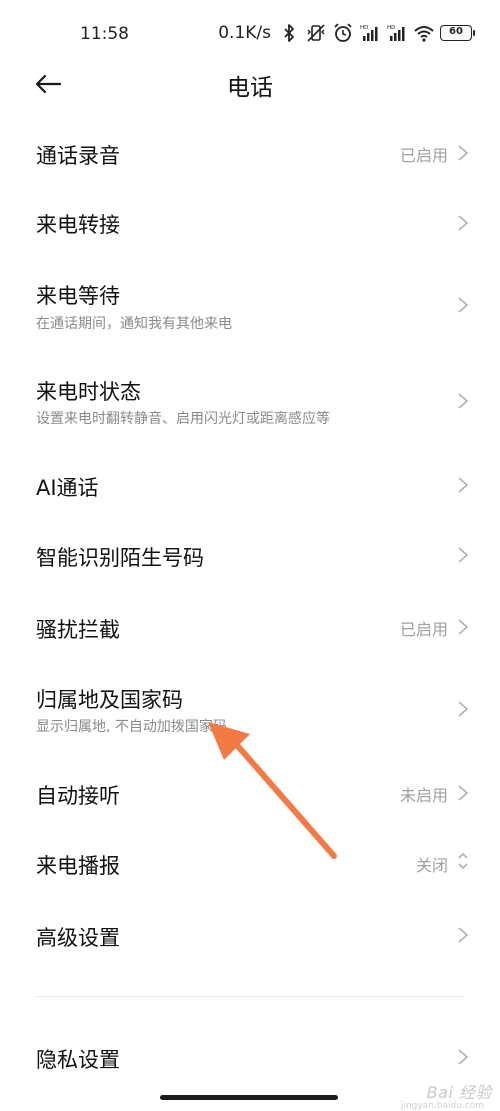  Describe the element at coordinates (424, 34) in the screenshot. I see `wifi-icon` at that location.